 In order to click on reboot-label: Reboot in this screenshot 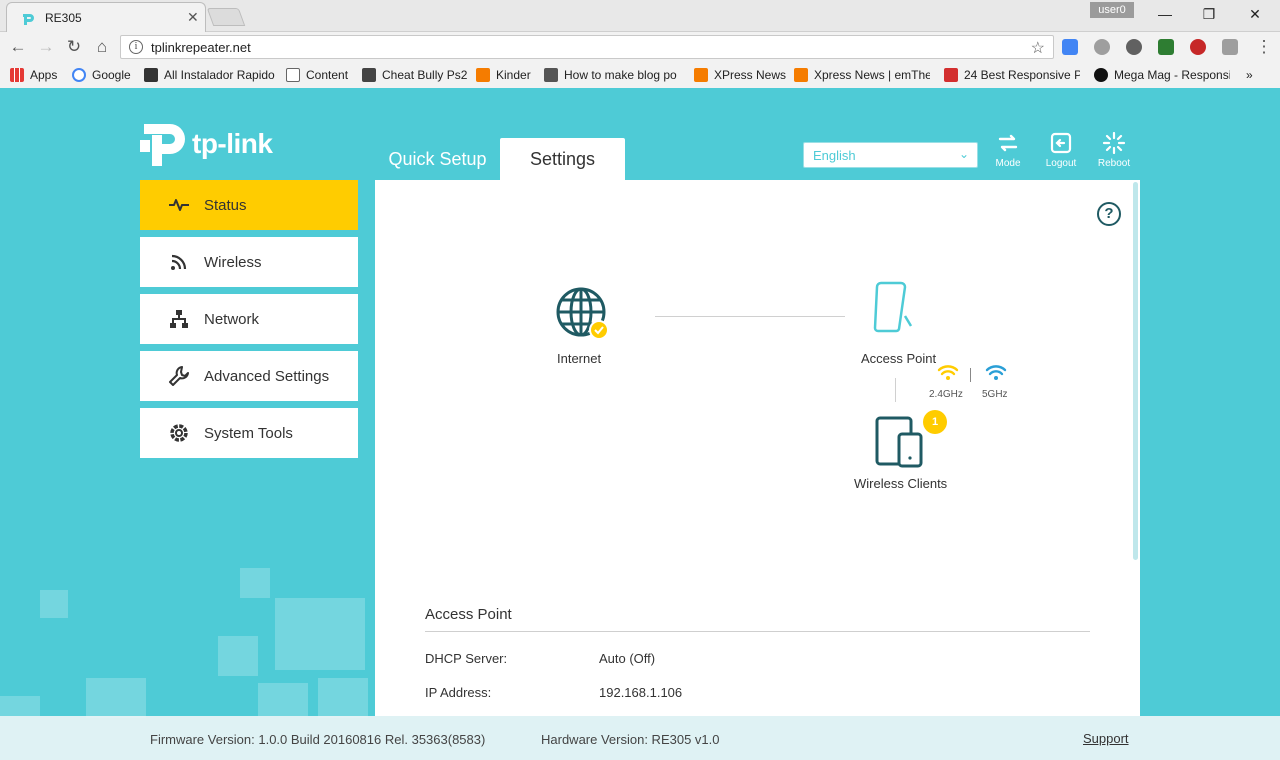, I will do `click(1114, 163)`.